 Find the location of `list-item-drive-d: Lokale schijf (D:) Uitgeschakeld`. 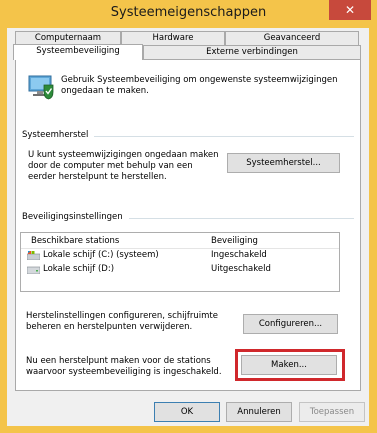

list-item-drive-d: Lokale schijf (D:) Uitgeschakeld is located at coordinates (180, 269).